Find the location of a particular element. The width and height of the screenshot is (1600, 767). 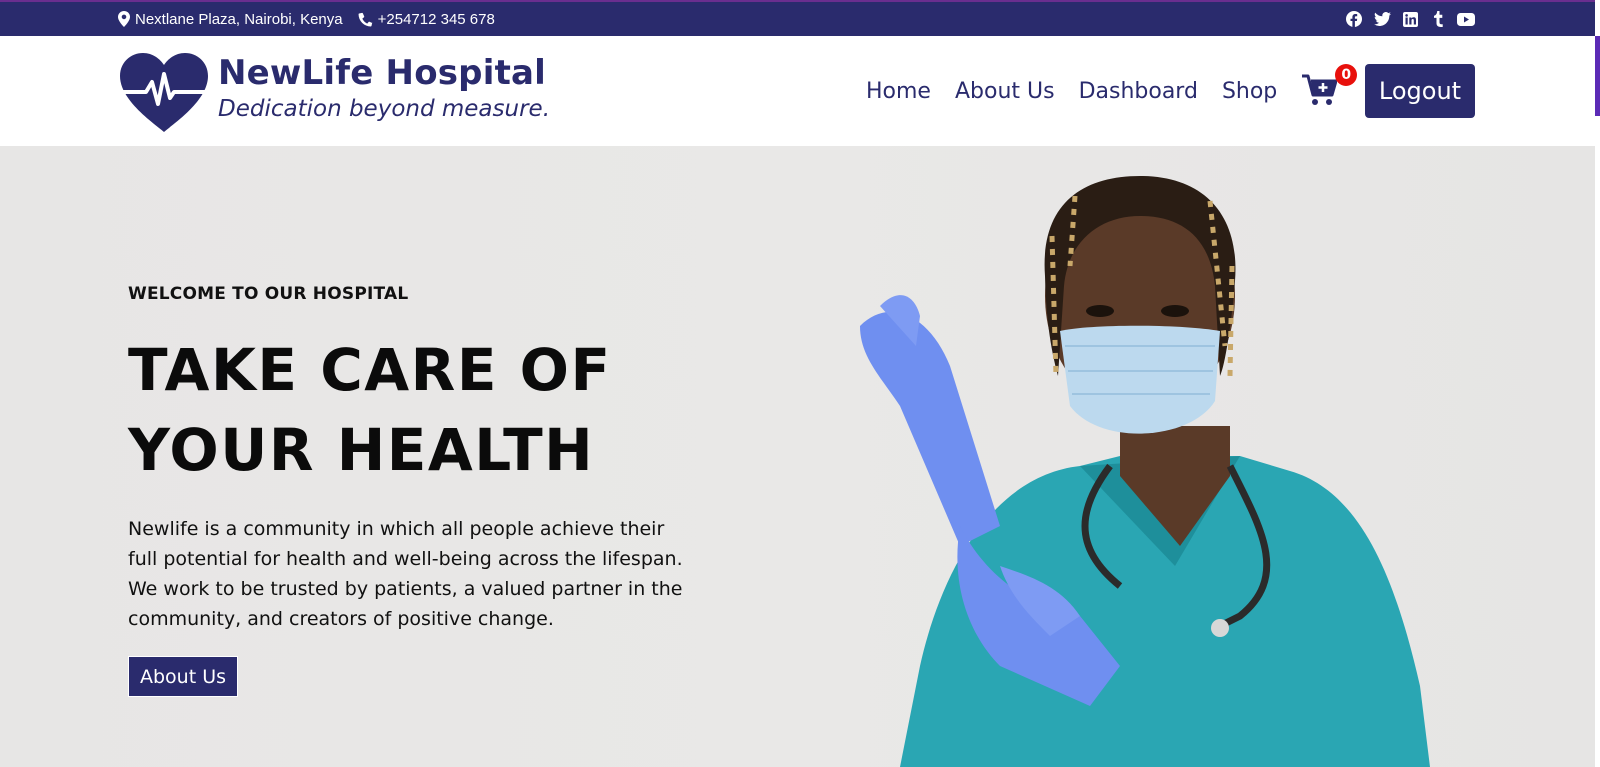

cart-count-badge: 0 is located at coordinates (1346, 75).